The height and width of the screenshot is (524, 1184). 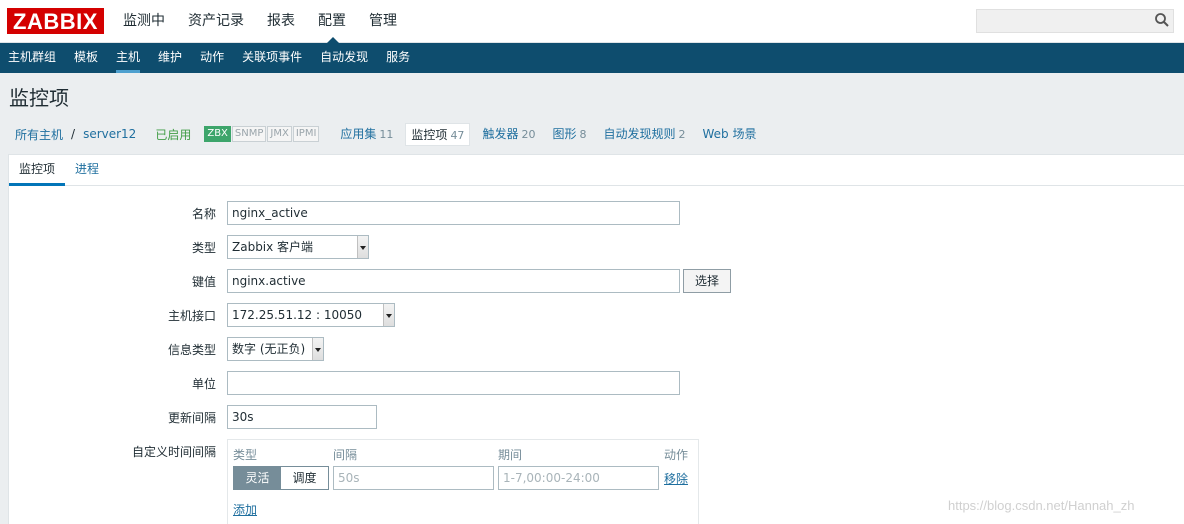 What do you see at coordinates (332, 22) in the screenshot?
I see `top-menu-configuration: 配置` at bounding box center [332, 22].